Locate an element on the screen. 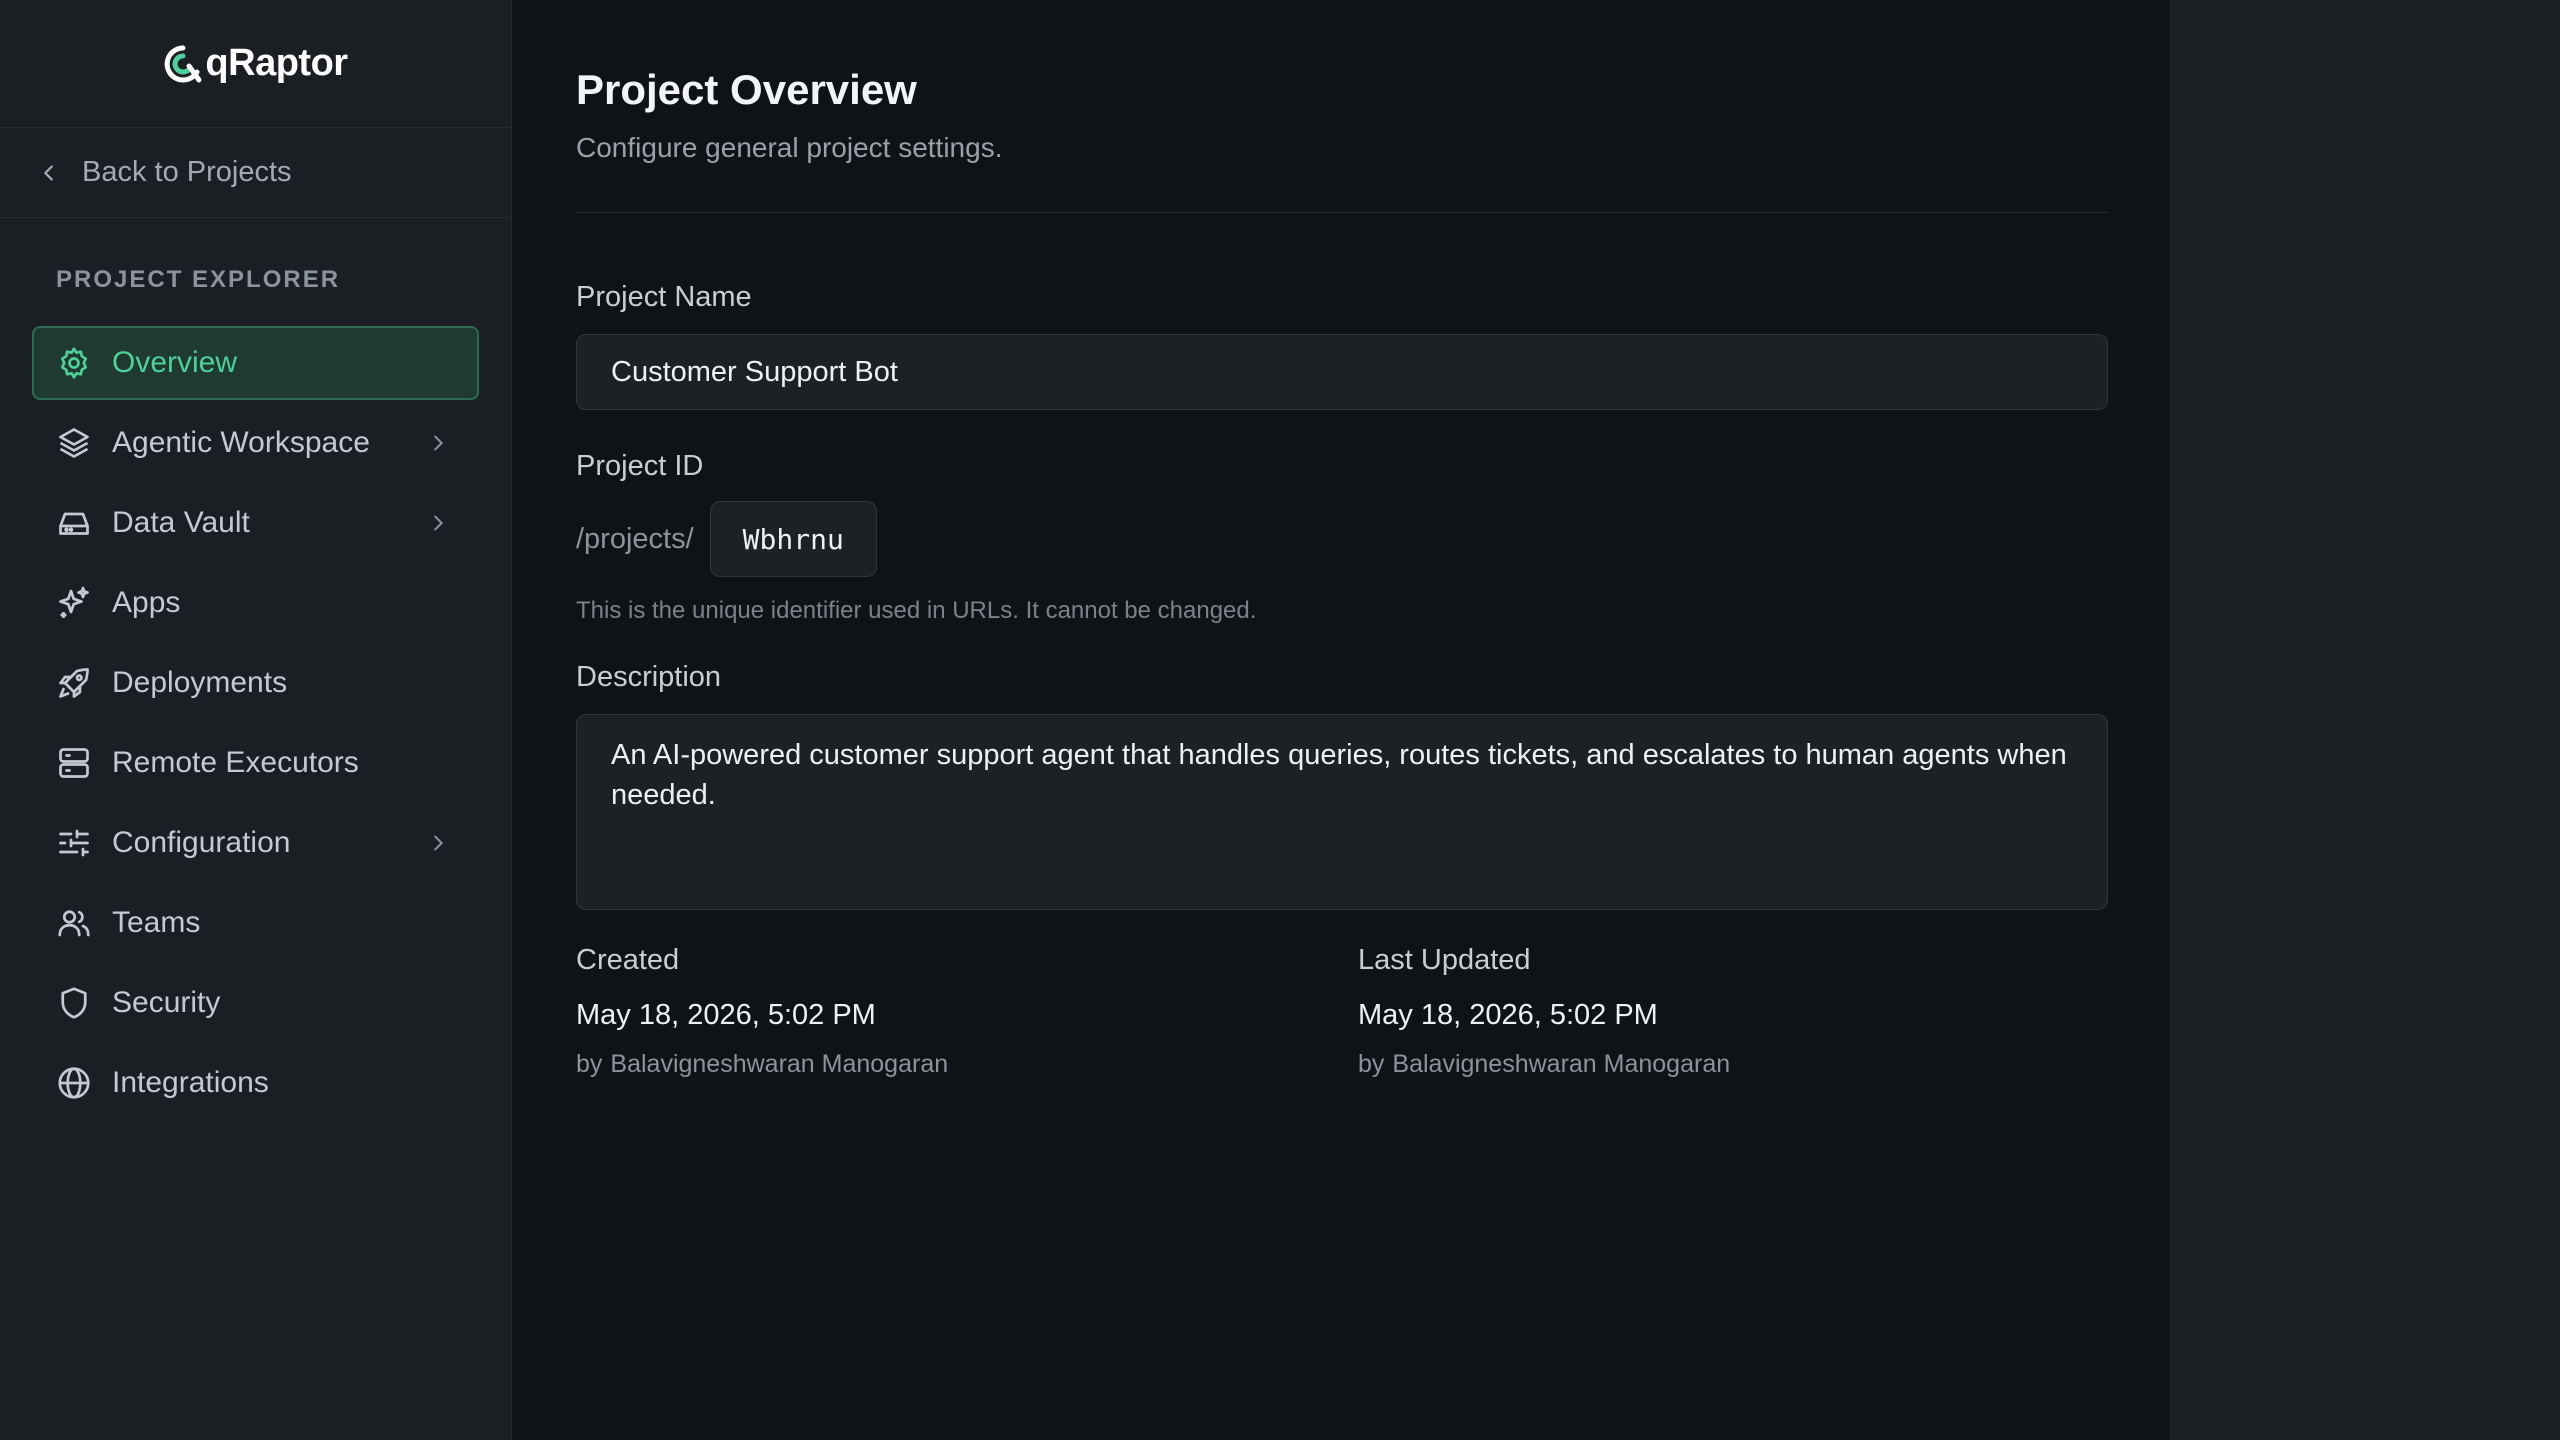 Image resolution: width=2560 pixels, height=1440 pixels. sidebar-item-label: Apps is located at coordinates (146, 602).